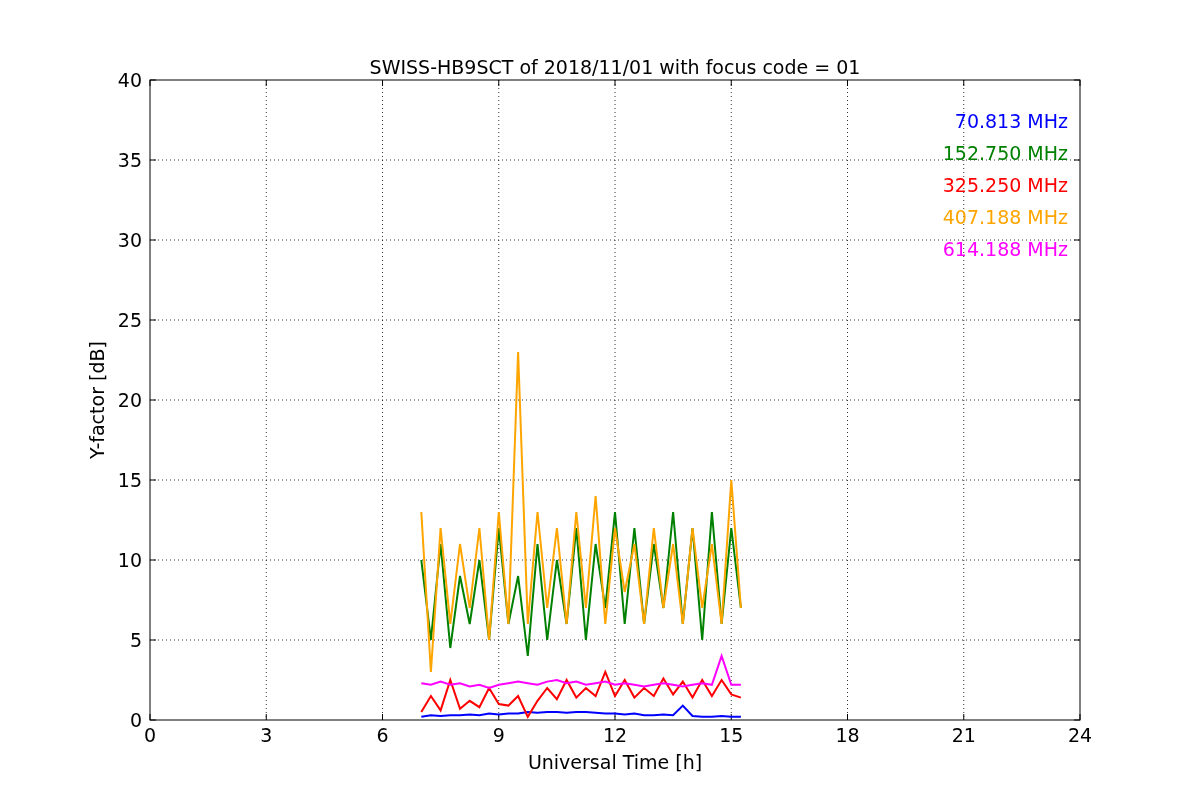 This screenshot has height=800, width=1200. I want to click on x-axis-title: Universal Time [h], so click(615, 762).